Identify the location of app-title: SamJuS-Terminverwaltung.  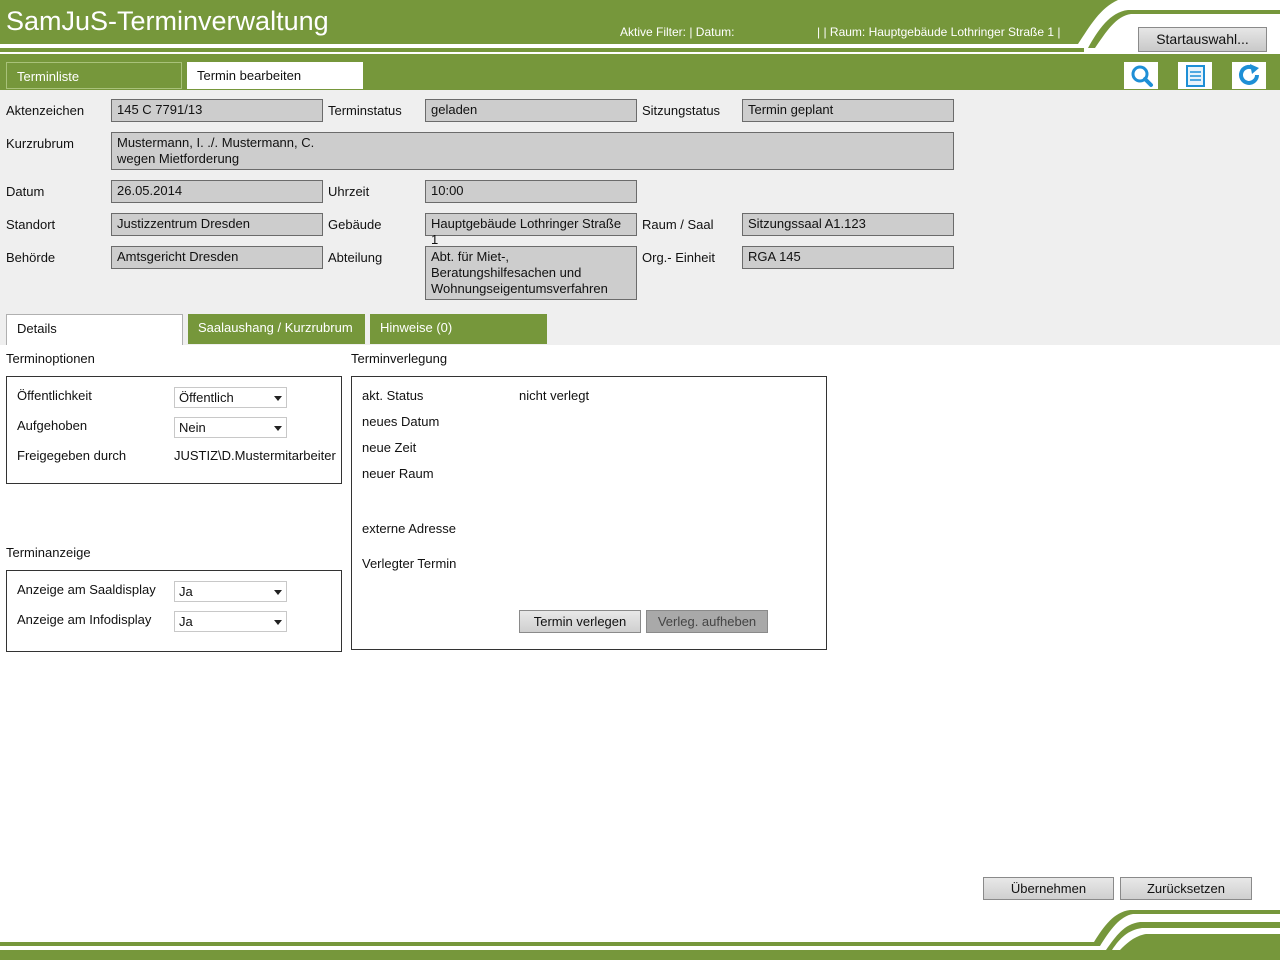
(167, 21).